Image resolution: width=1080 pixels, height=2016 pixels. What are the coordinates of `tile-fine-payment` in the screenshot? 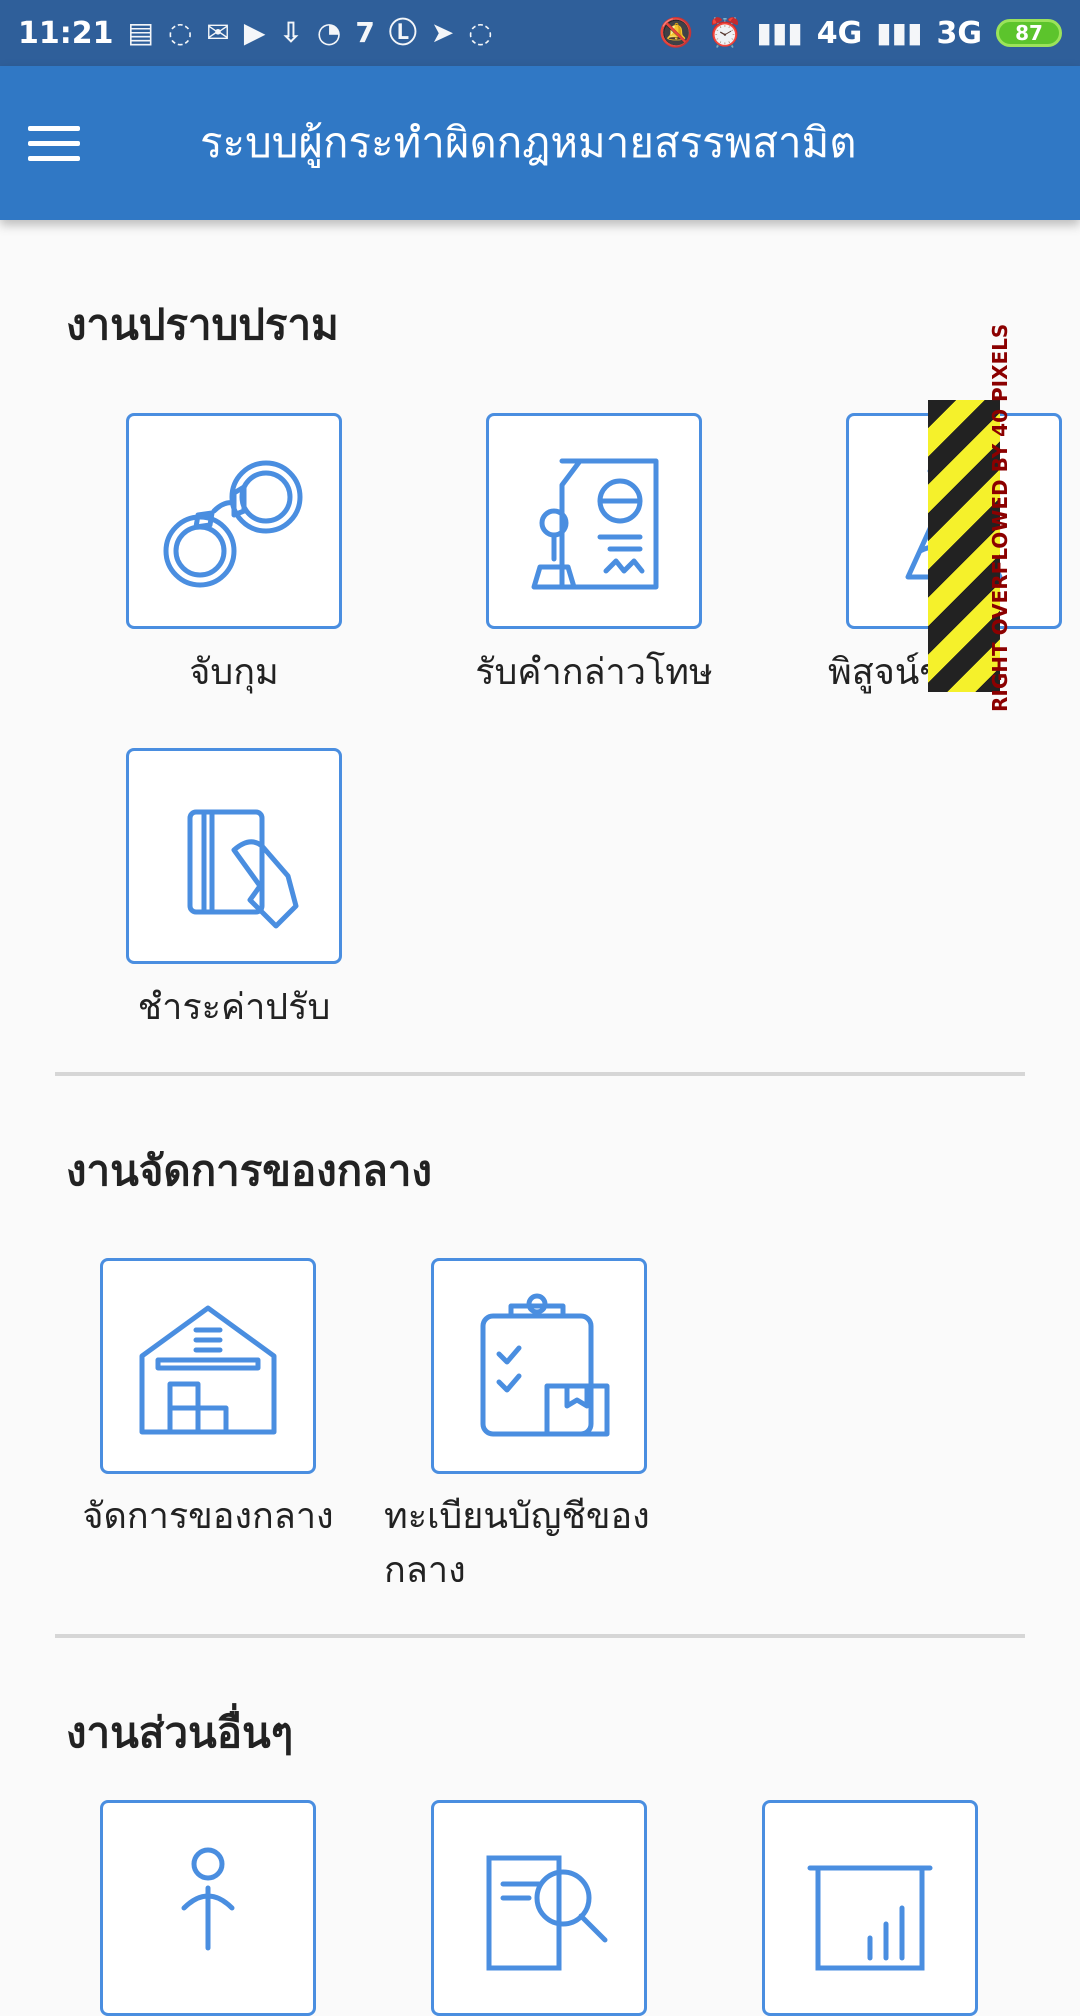 It's located at (234, 856).